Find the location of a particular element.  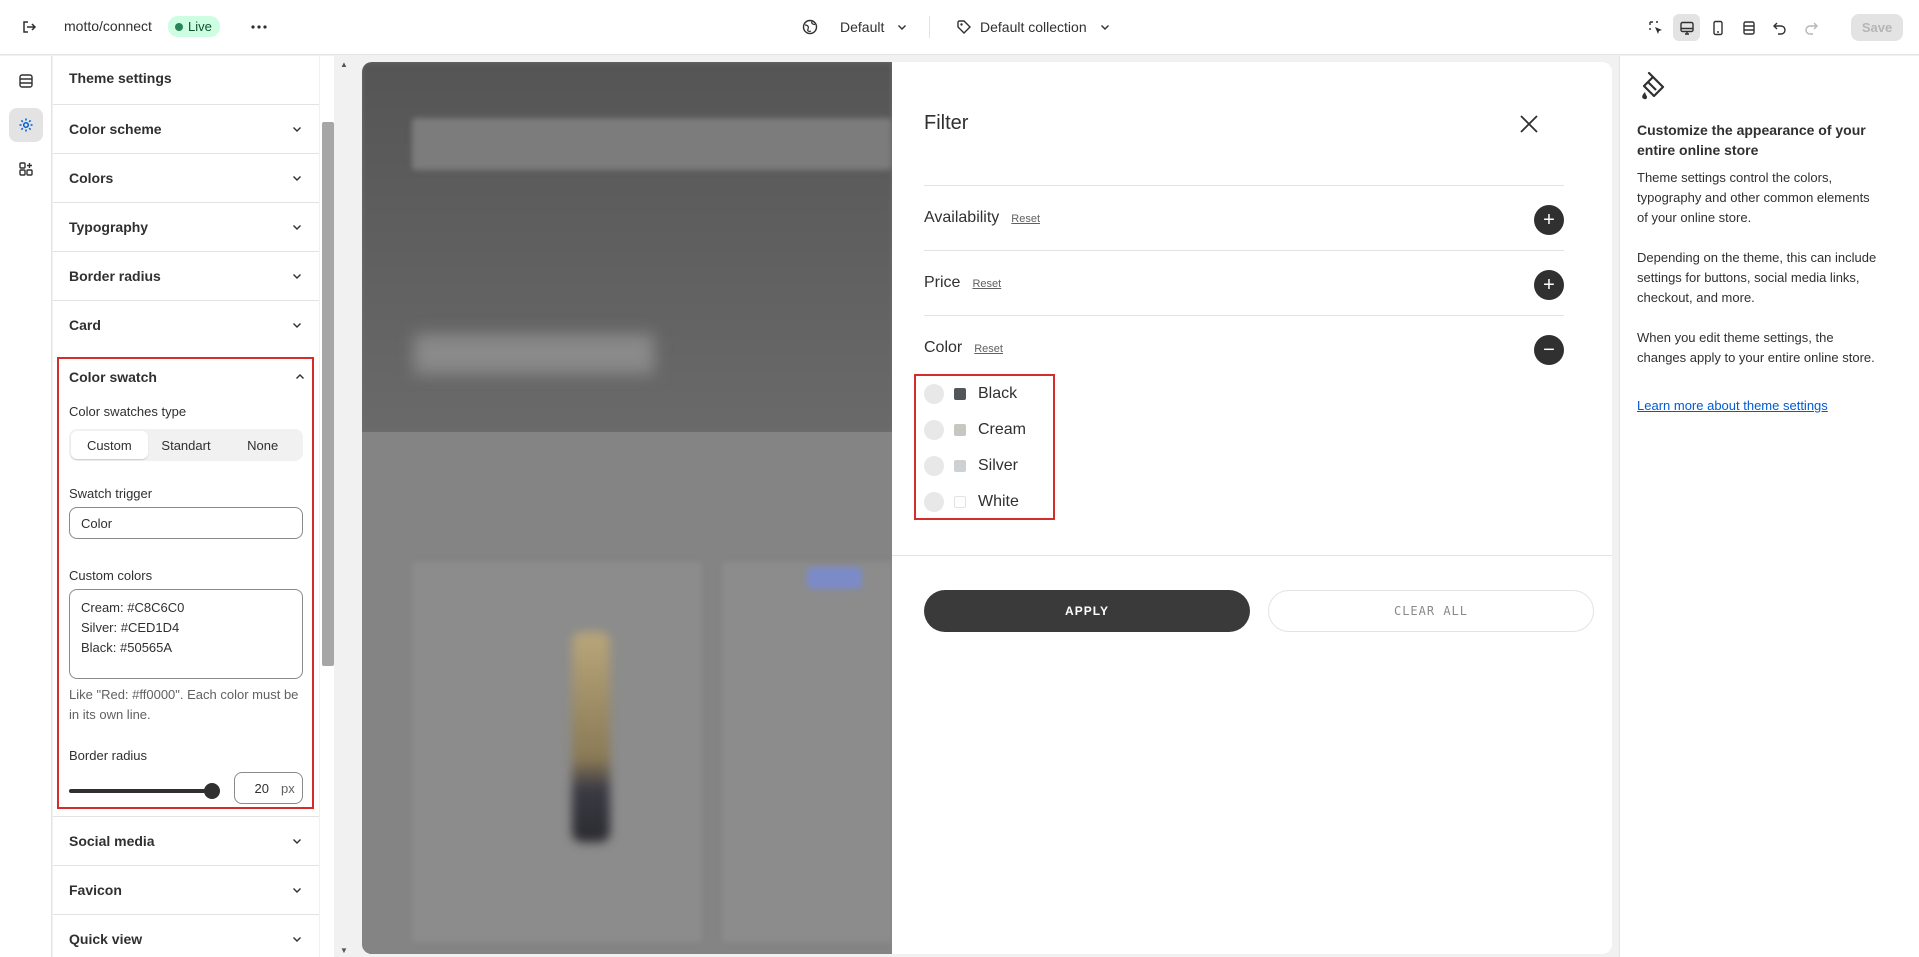

collection-selector: Default collection is located at coordinates (1033, 27).